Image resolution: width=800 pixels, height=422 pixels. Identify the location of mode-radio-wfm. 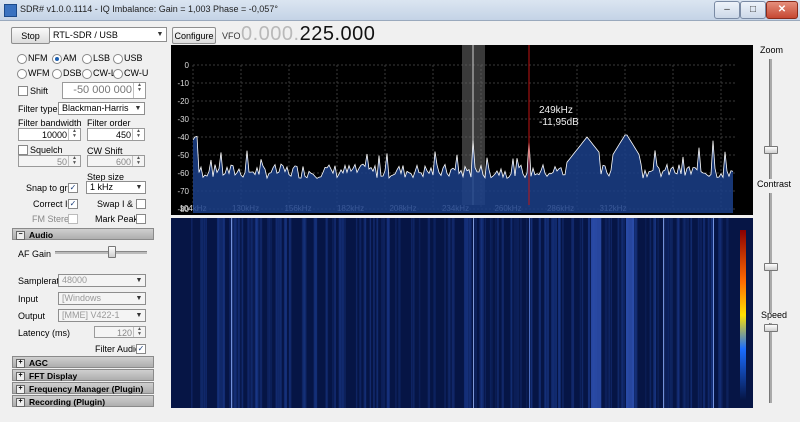
(22, 74).